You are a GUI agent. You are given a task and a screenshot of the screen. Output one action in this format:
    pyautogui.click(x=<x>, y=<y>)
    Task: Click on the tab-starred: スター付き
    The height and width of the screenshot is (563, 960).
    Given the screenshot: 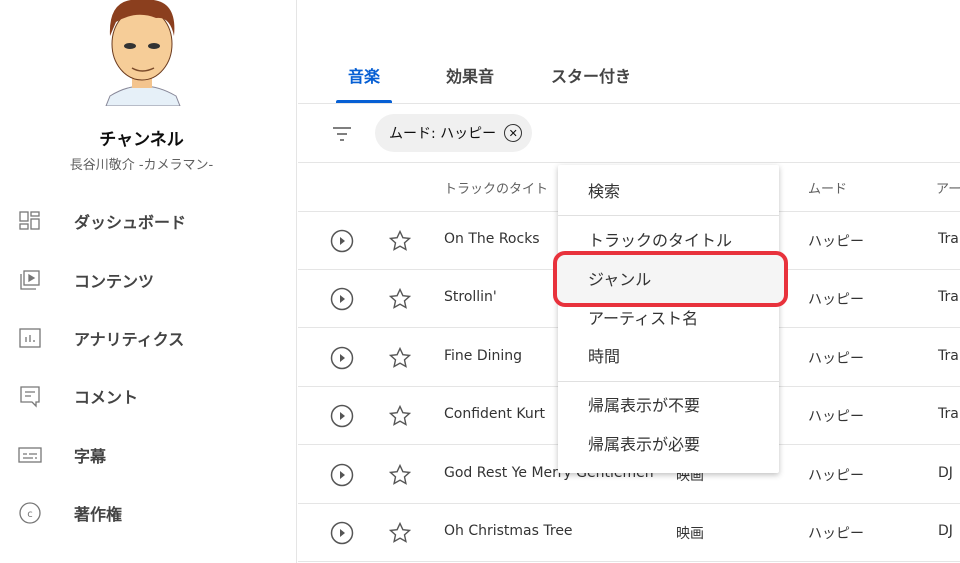 What is the action you would take?
    pyautogui.click(x=591, y=75)
    